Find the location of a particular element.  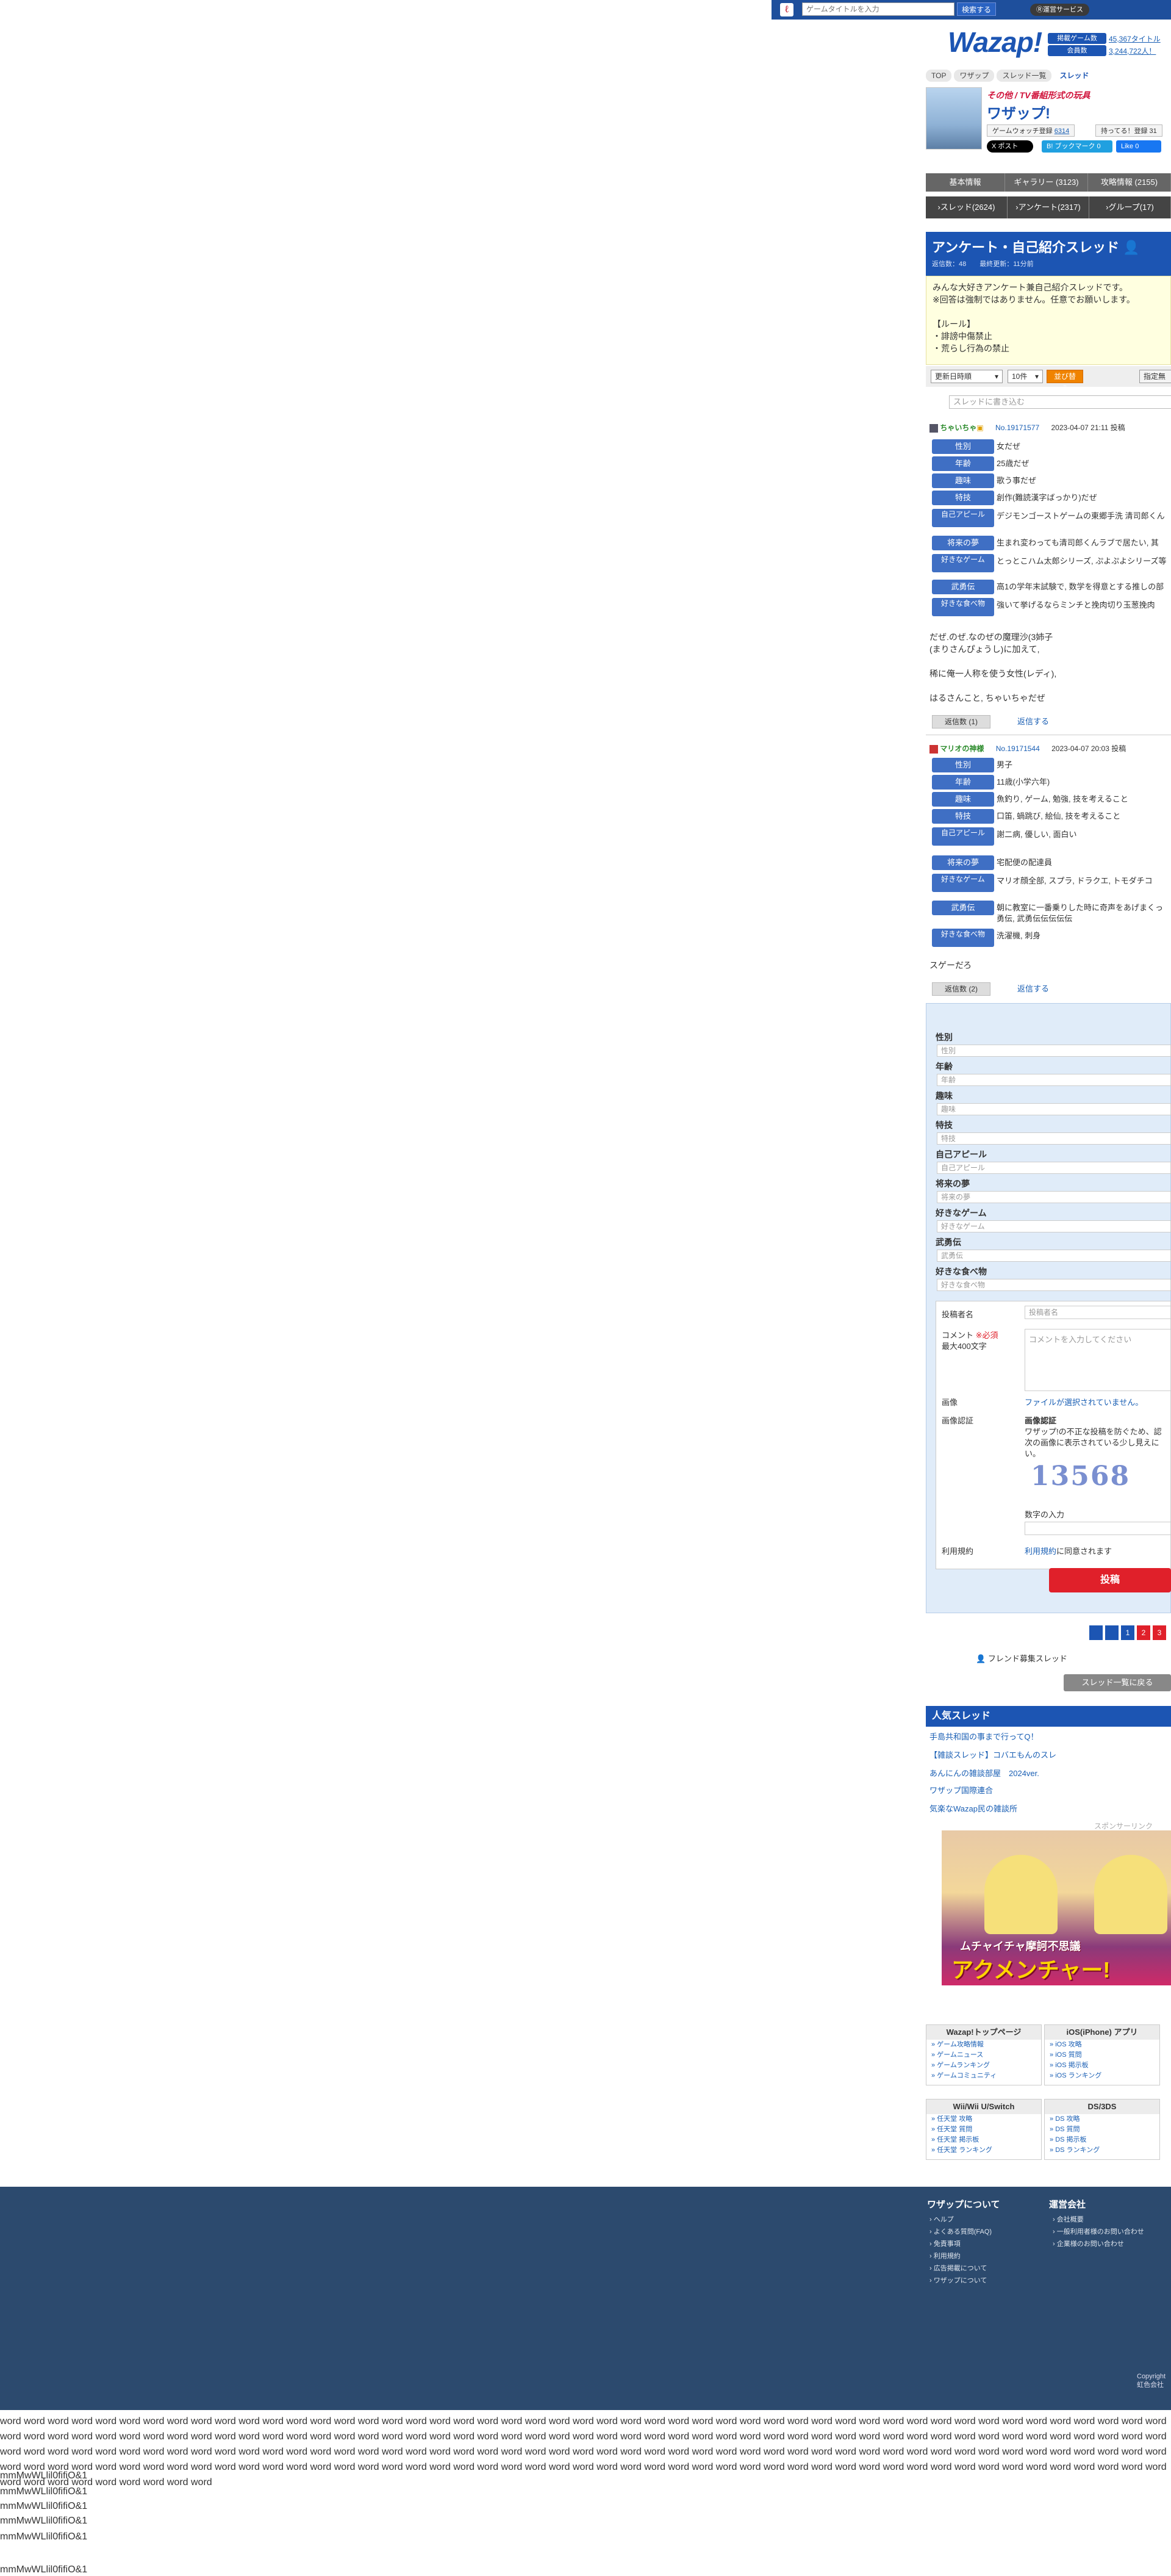

image-file-input: ファイルが選択されていません。 is located at coordinates (1084, 1402).